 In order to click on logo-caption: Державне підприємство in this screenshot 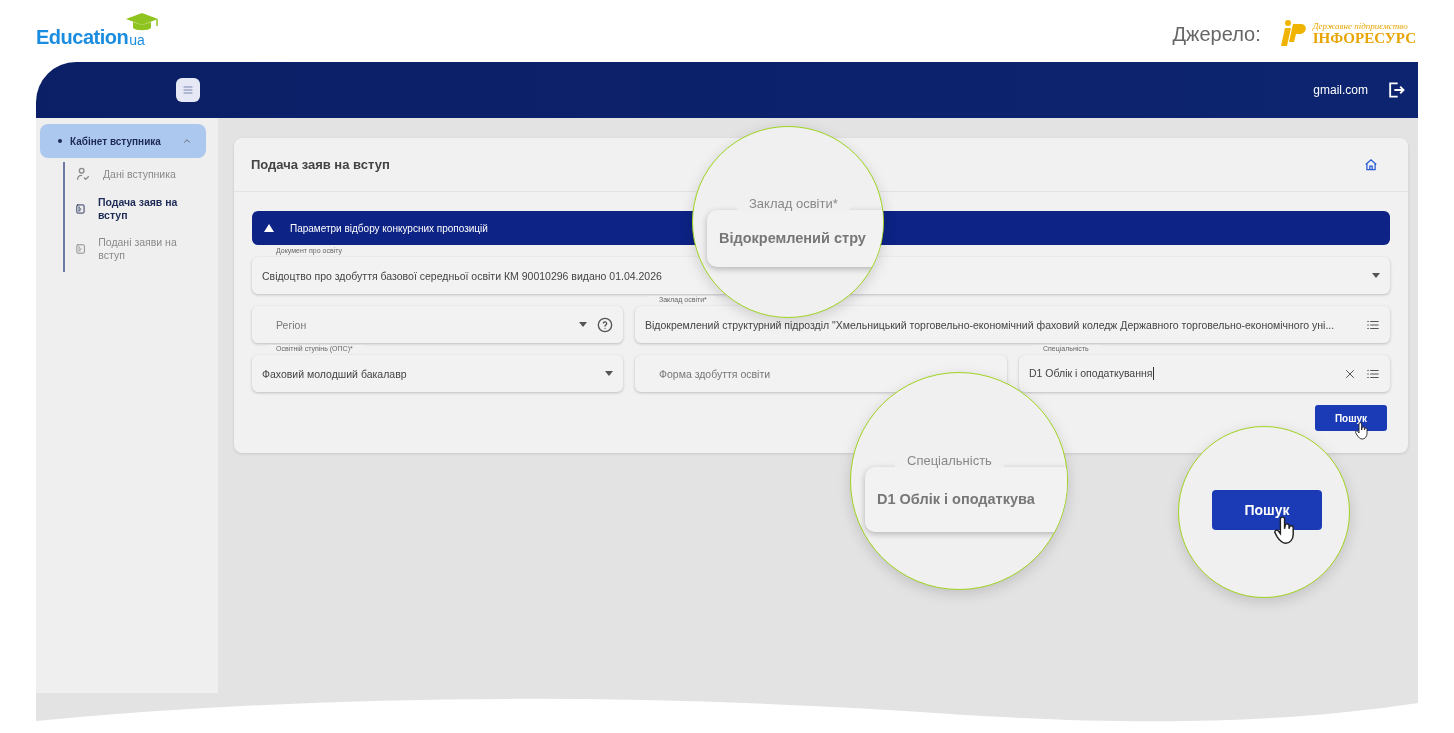, I will do `click(1360, 26)`.